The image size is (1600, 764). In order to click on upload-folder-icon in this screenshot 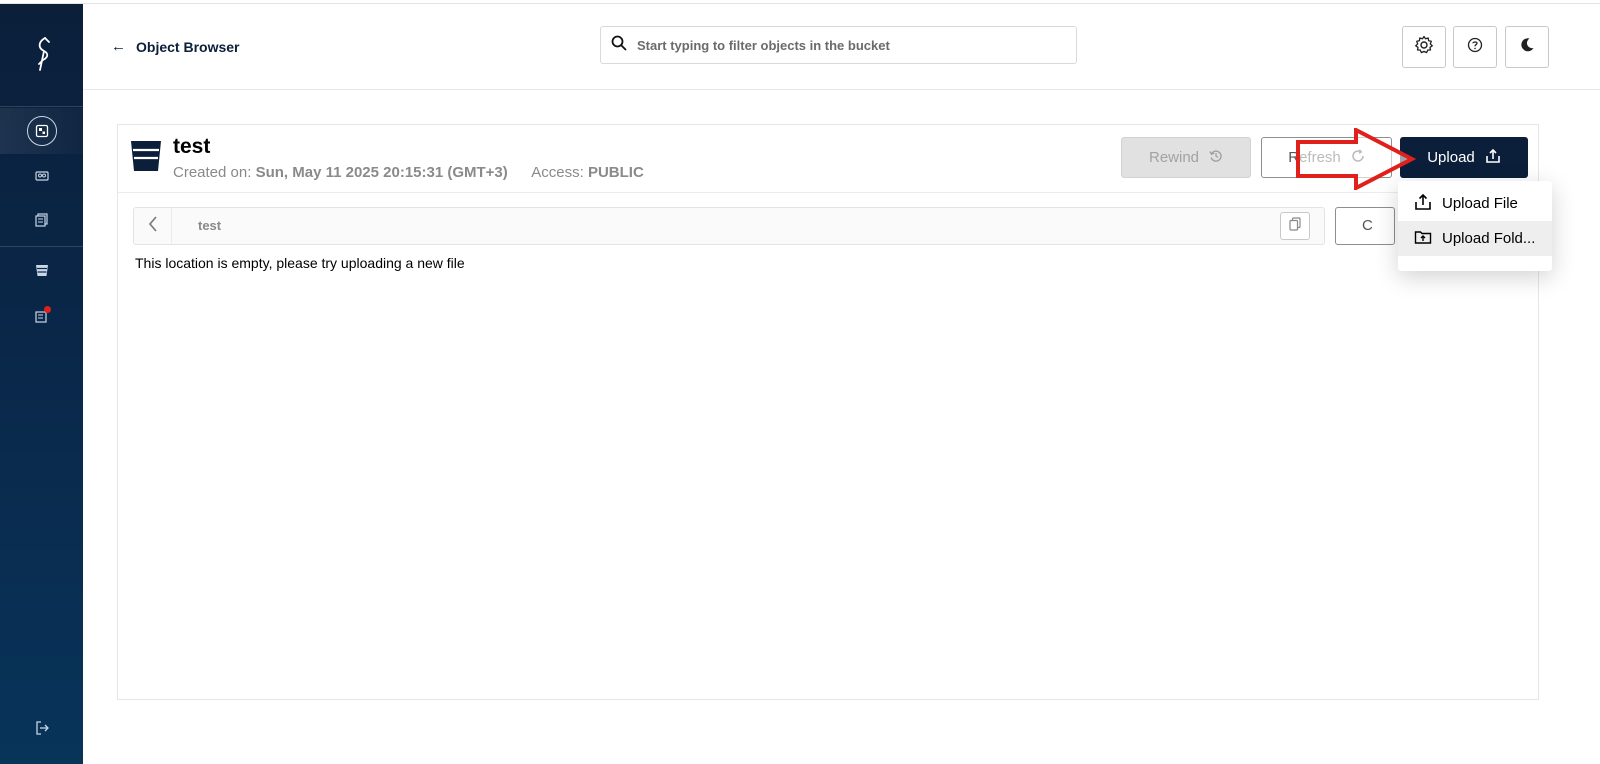, I will do `click(1423, 239)`.